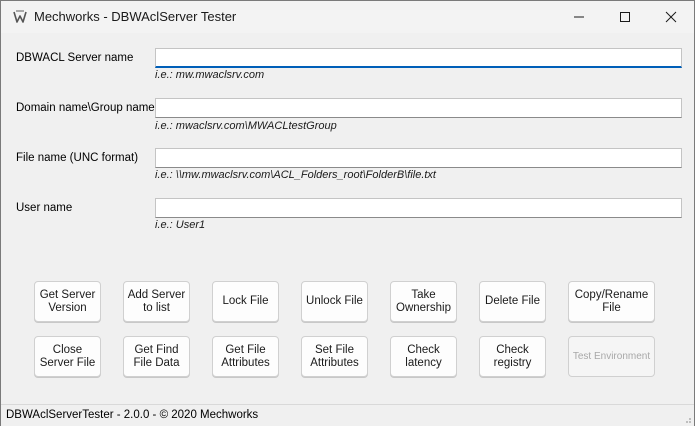  I want to click on domain-group-input, so click(418, 108).